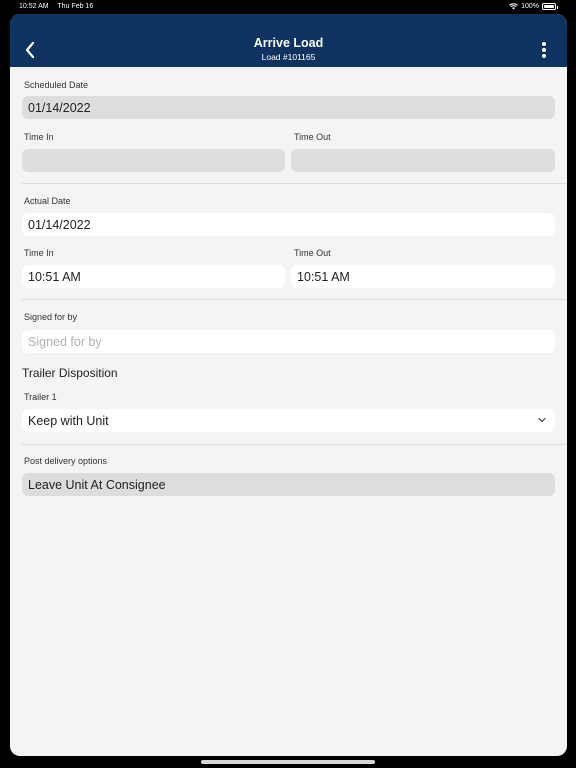 The image size is (576, 768). What do you see at coordinates (312, 253) in the screenshot?
I see `actual-time-out-label: Time Out` at bounding box center [312, 253].